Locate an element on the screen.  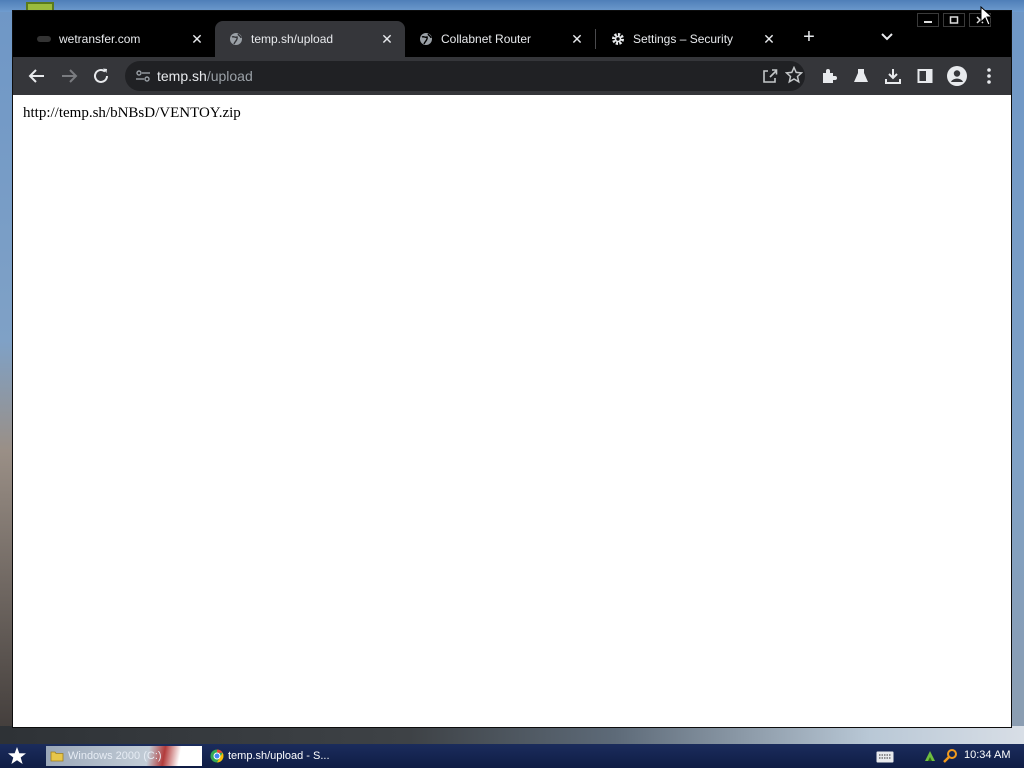
tab-separator is located at coordinates (595, 39).